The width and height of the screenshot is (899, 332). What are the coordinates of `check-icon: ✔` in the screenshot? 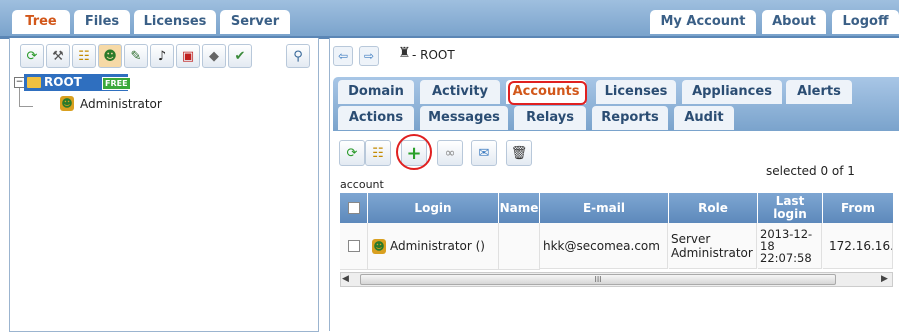 It's located at (240, 56).